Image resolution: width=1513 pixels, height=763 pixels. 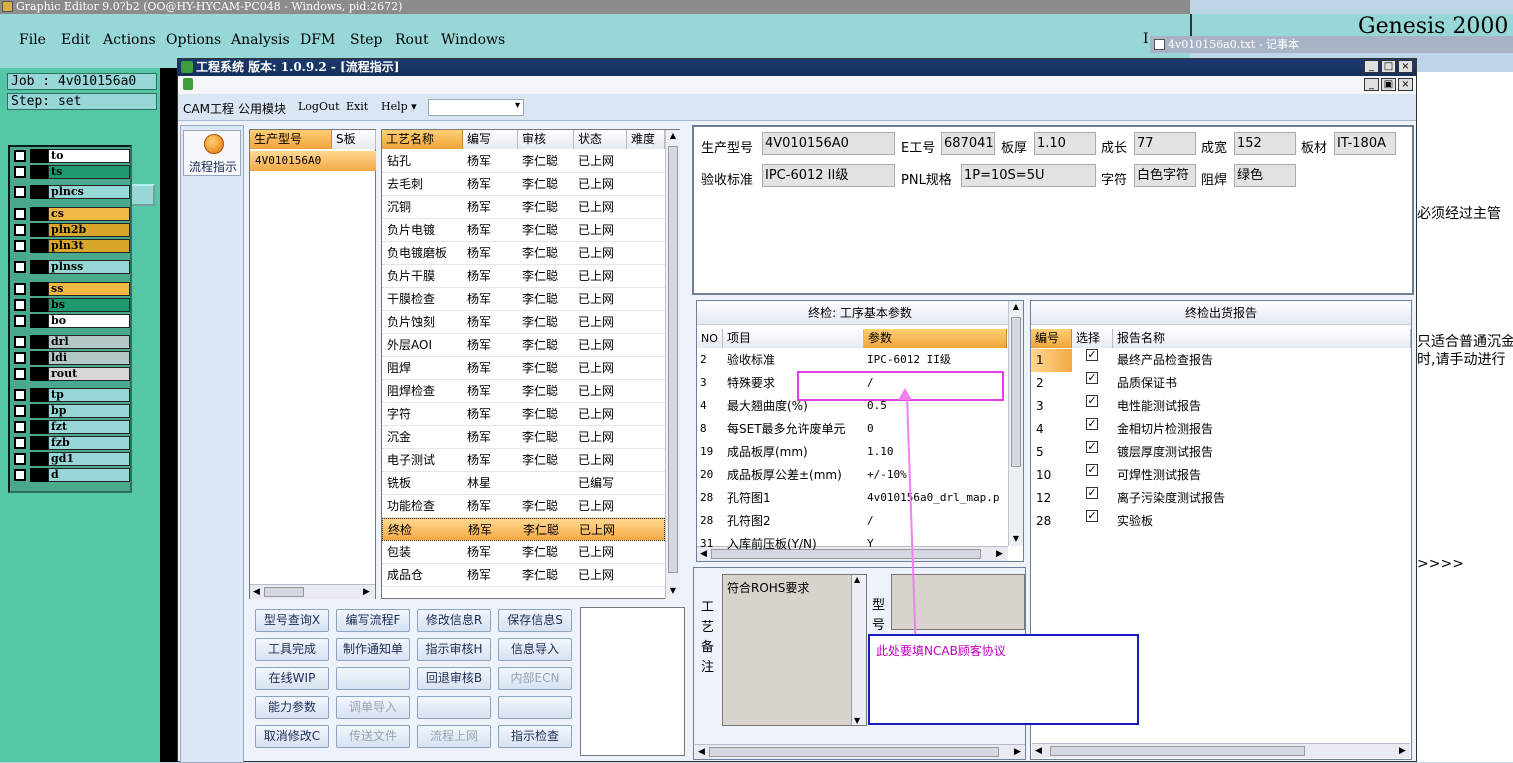 I want to click on action-button: 型号查询X, so click(x=292, y=620).